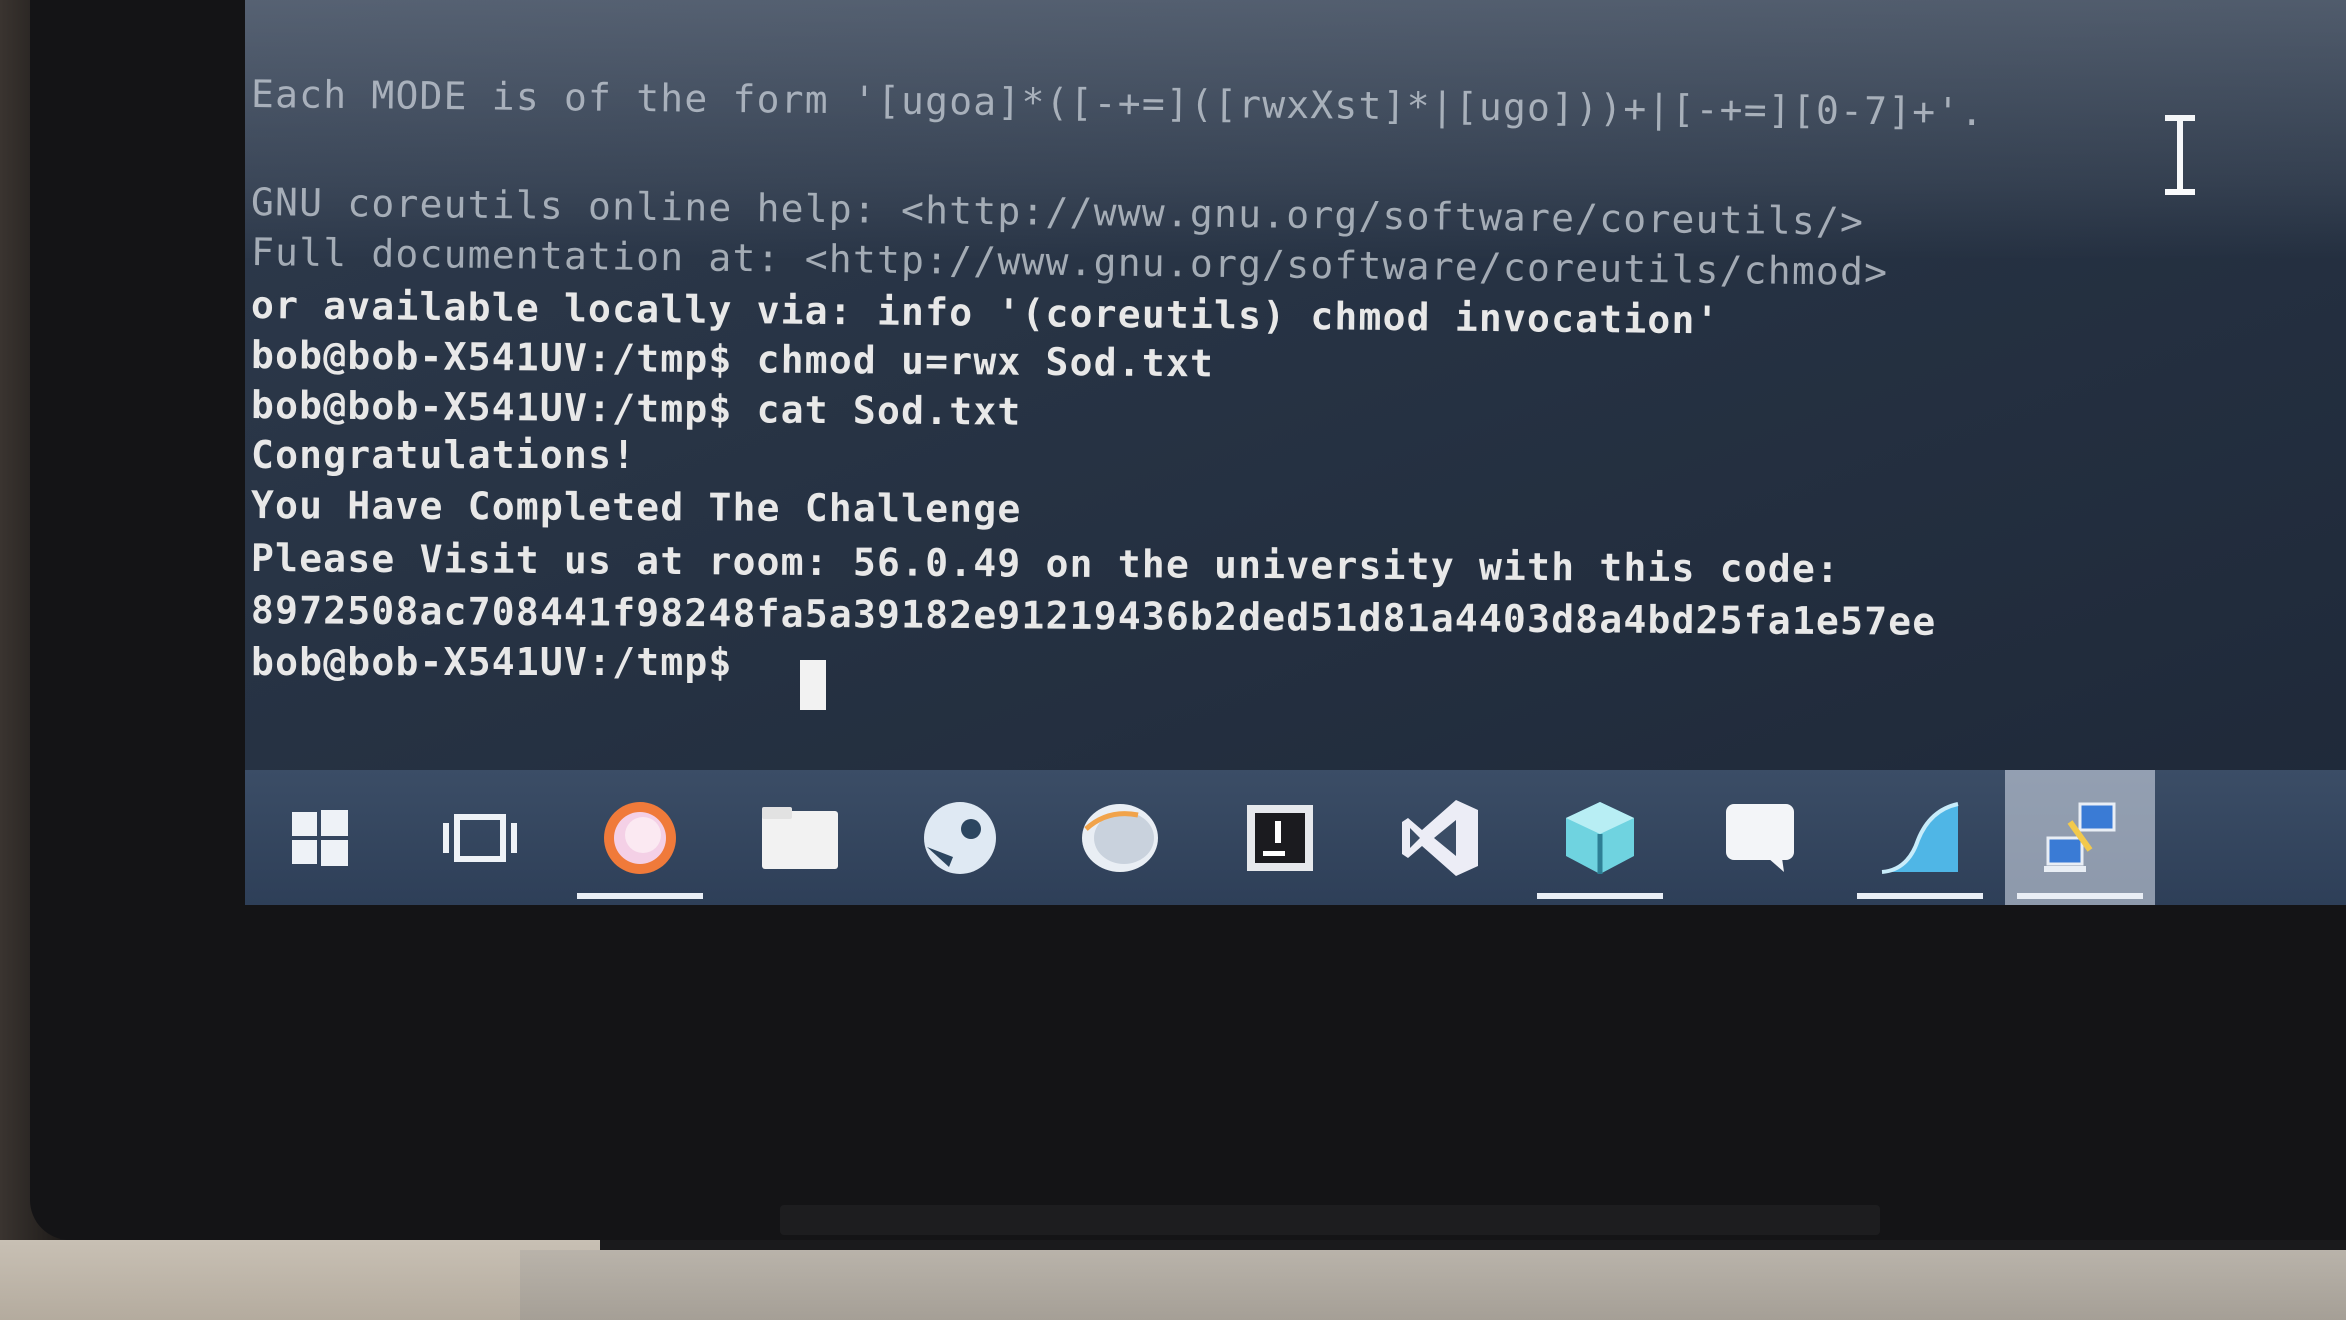  I want to click on taskbar-wireshark, so click(1920, 837).